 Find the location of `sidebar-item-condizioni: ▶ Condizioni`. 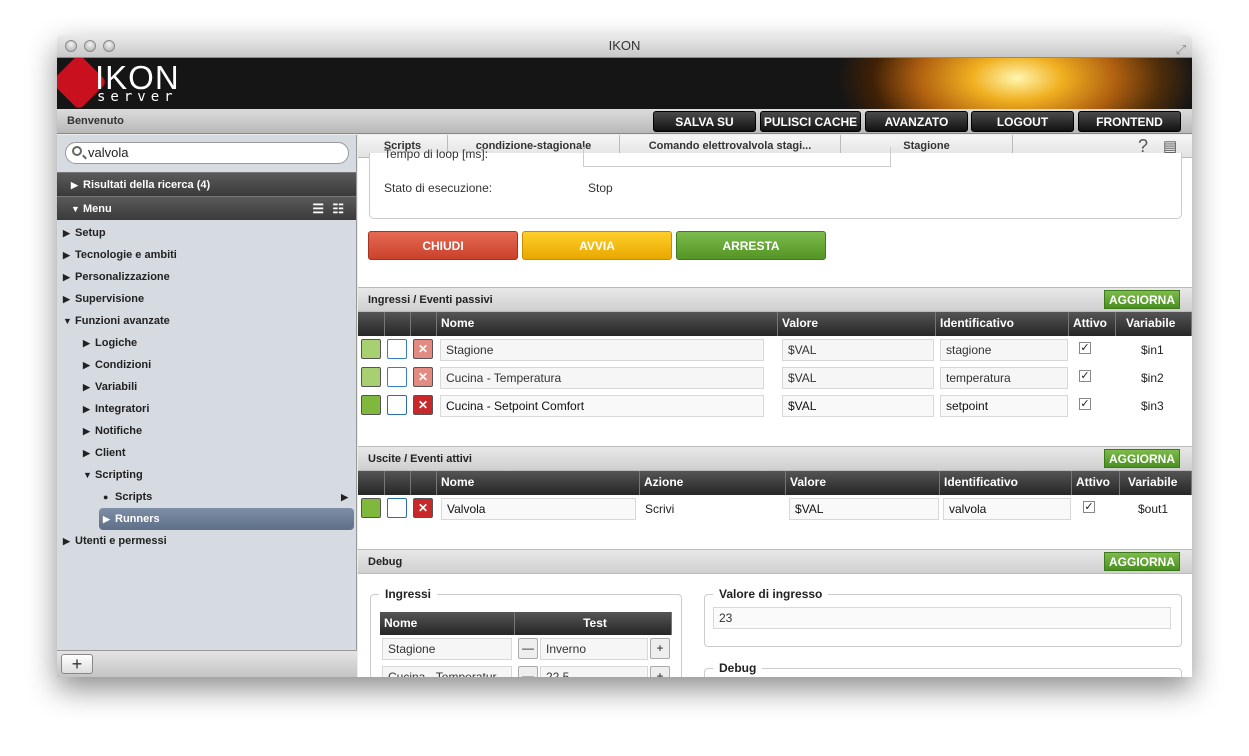

sidebar-item-condizioni: ▶ Condizioni is located at coordinates (206, 365).